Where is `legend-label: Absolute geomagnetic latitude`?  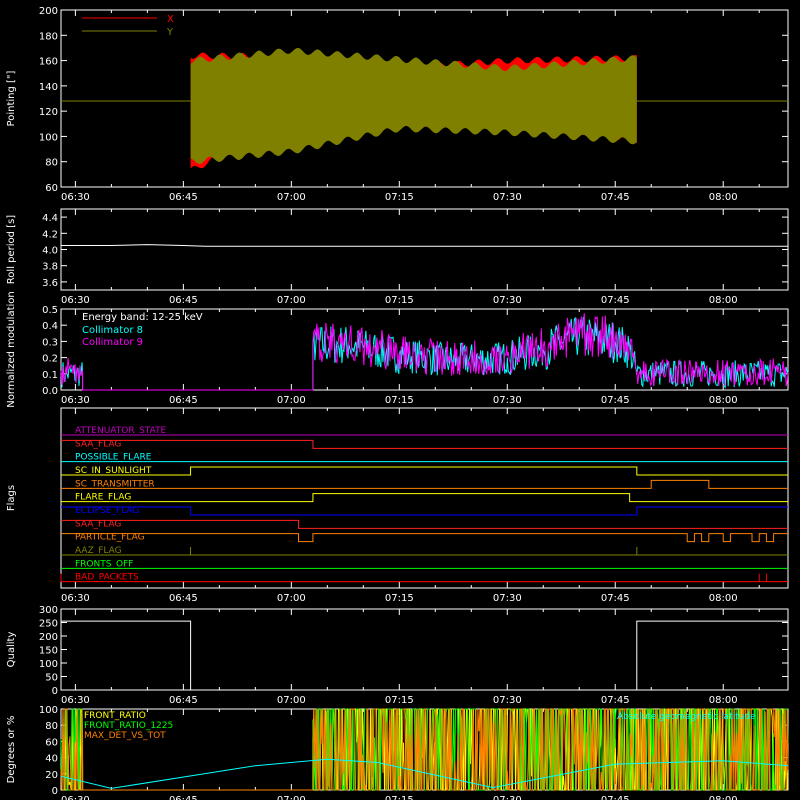
legend-label: Absolute geomagnetic latitude is located at coordinates (686, 717).